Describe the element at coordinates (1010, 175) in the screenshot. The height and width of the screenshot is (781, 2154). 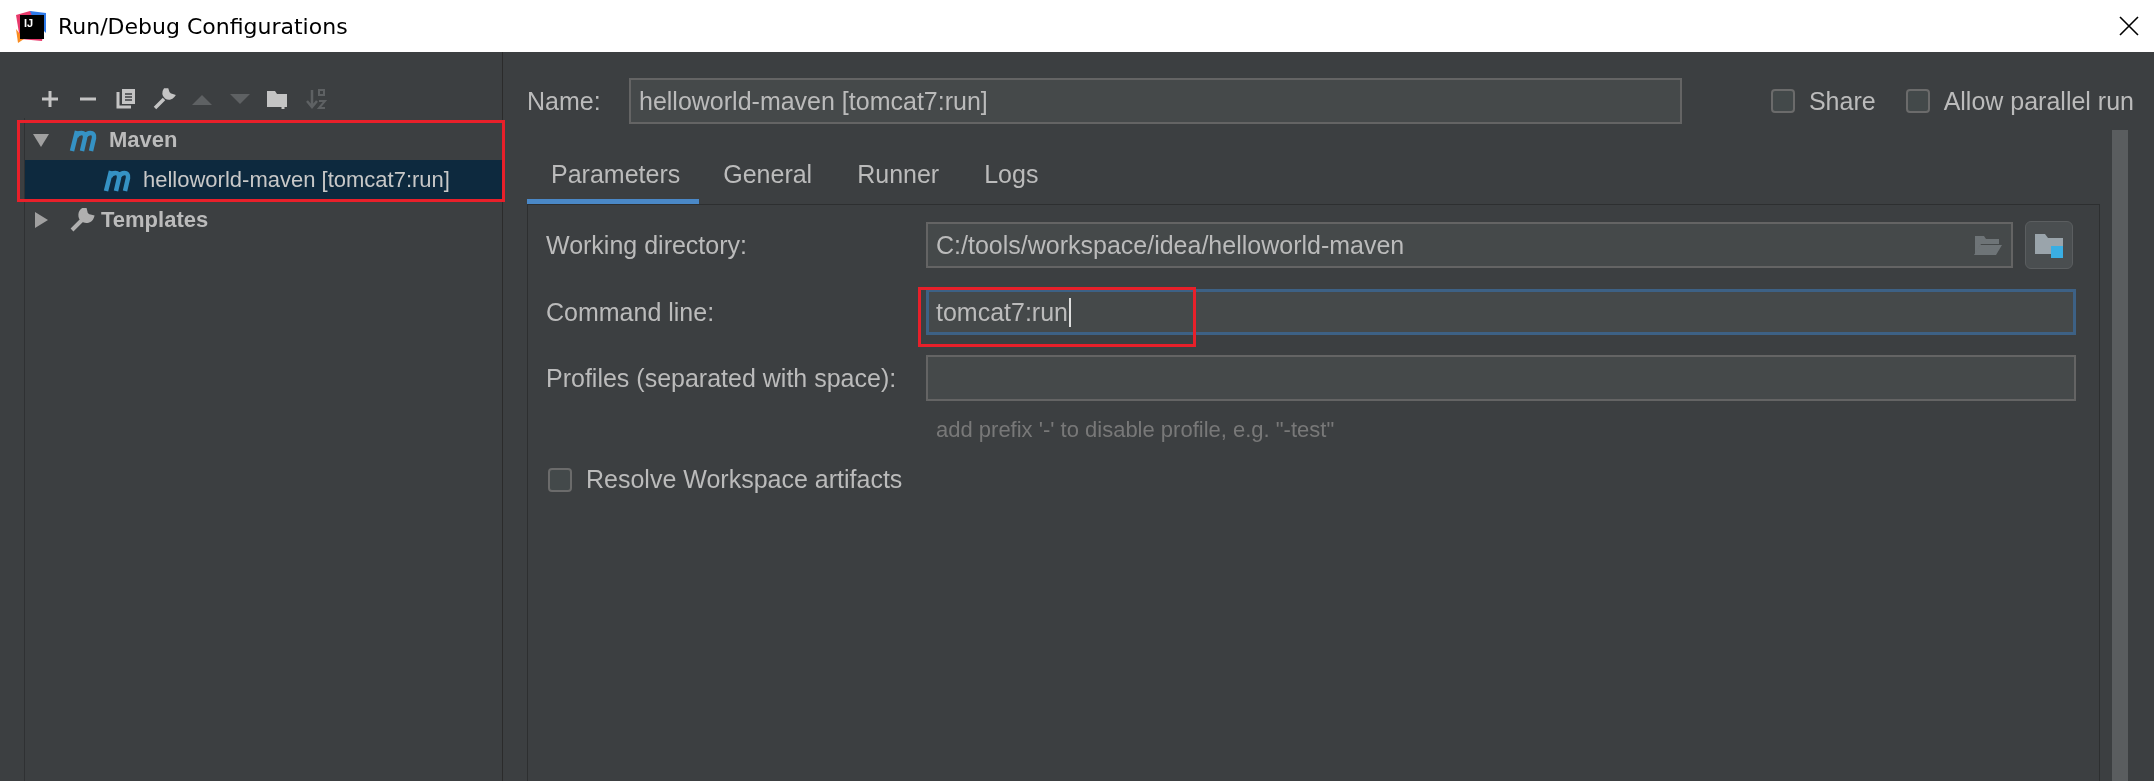
I see `tab: Logs` at that location.